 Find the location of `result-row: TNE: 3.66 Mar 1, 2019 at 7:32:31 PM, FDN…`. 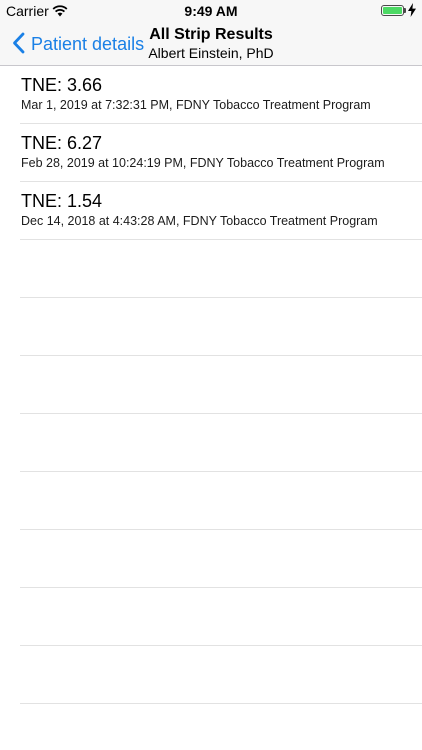

result-row: TNE: 3.66 Mar 1, 2019 at 7:32:31 PM, FDN… is located at coordinates (211, 95).